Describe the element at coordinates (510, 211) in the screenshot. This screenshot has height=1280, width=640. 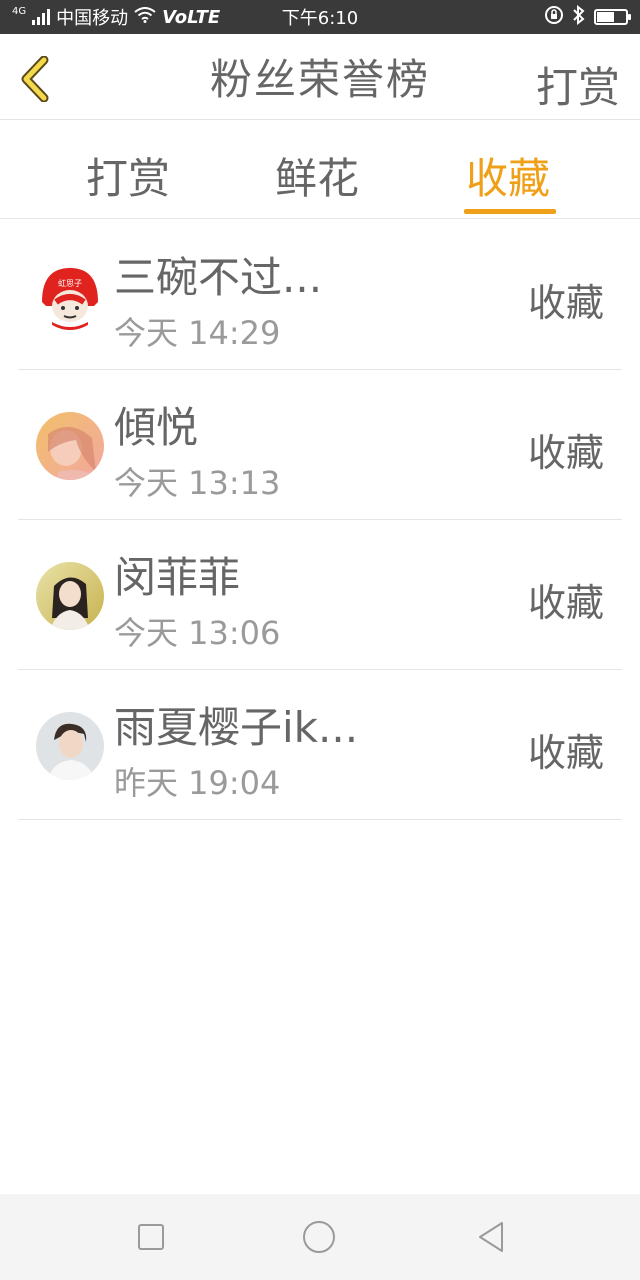
I see `active-tab-indicator` at that location.